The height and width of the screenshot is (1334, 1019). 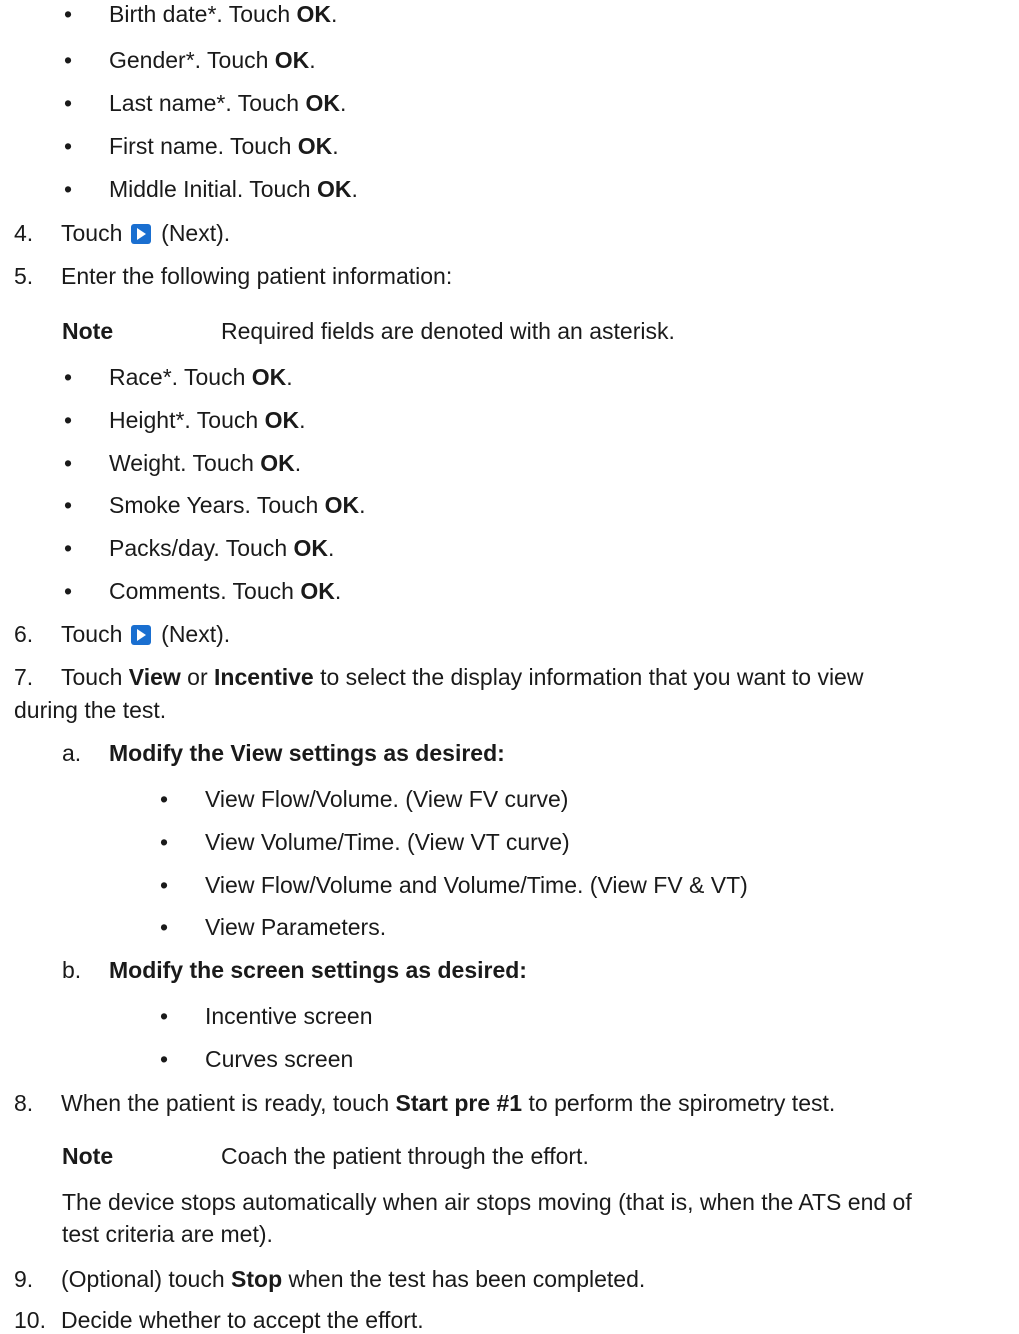 I want to click on step-7a: a. Modify the View settings as desired:, so click(x=283, y=753).